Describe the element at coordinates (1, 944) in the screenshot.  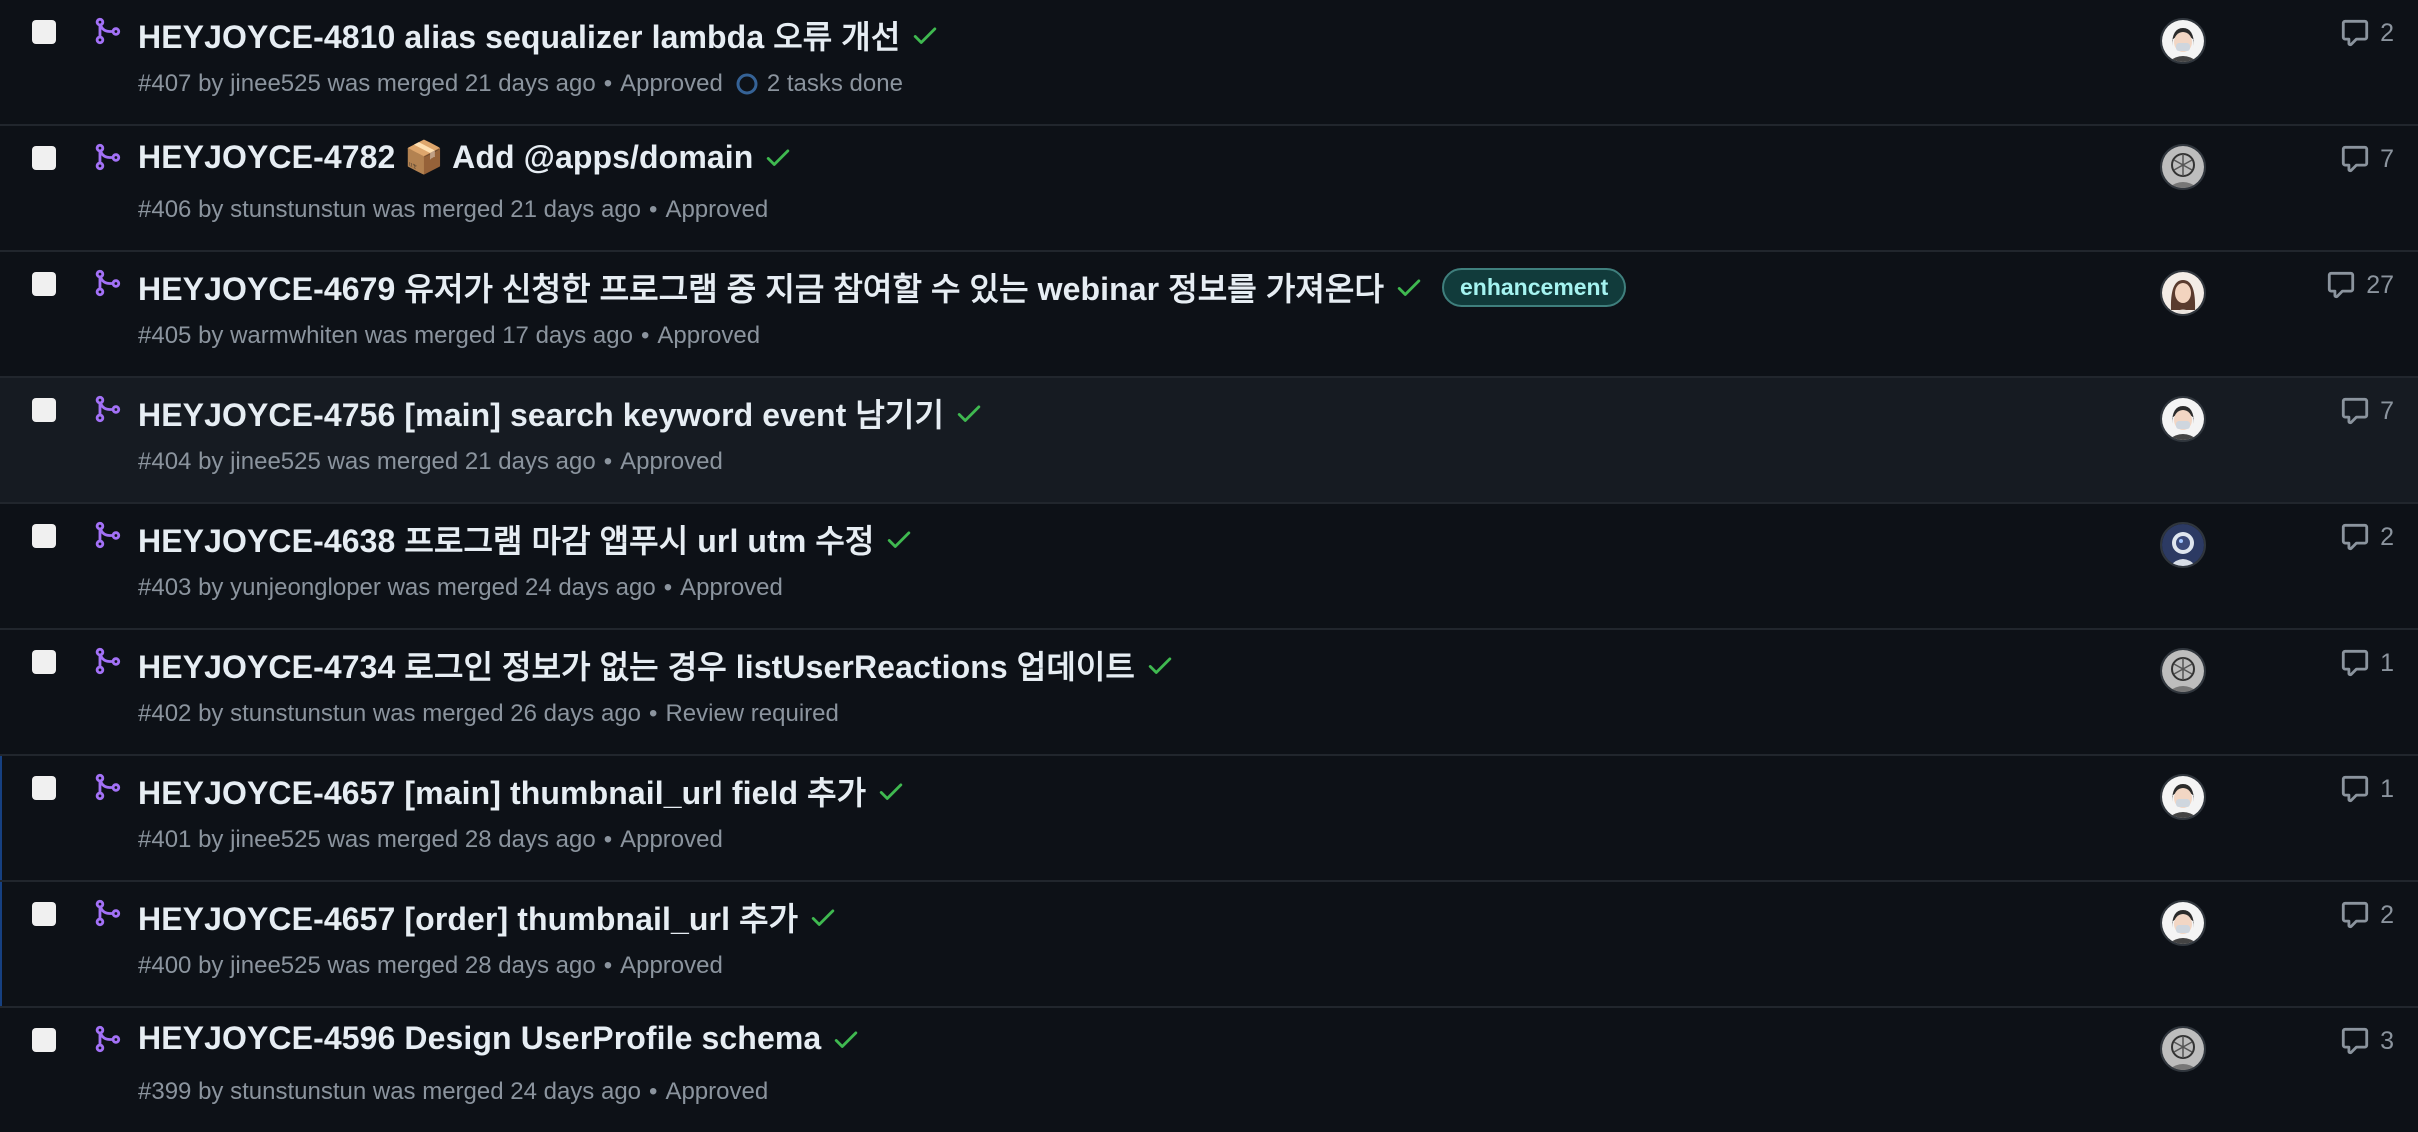
I see `row-focus-accent` at that location.